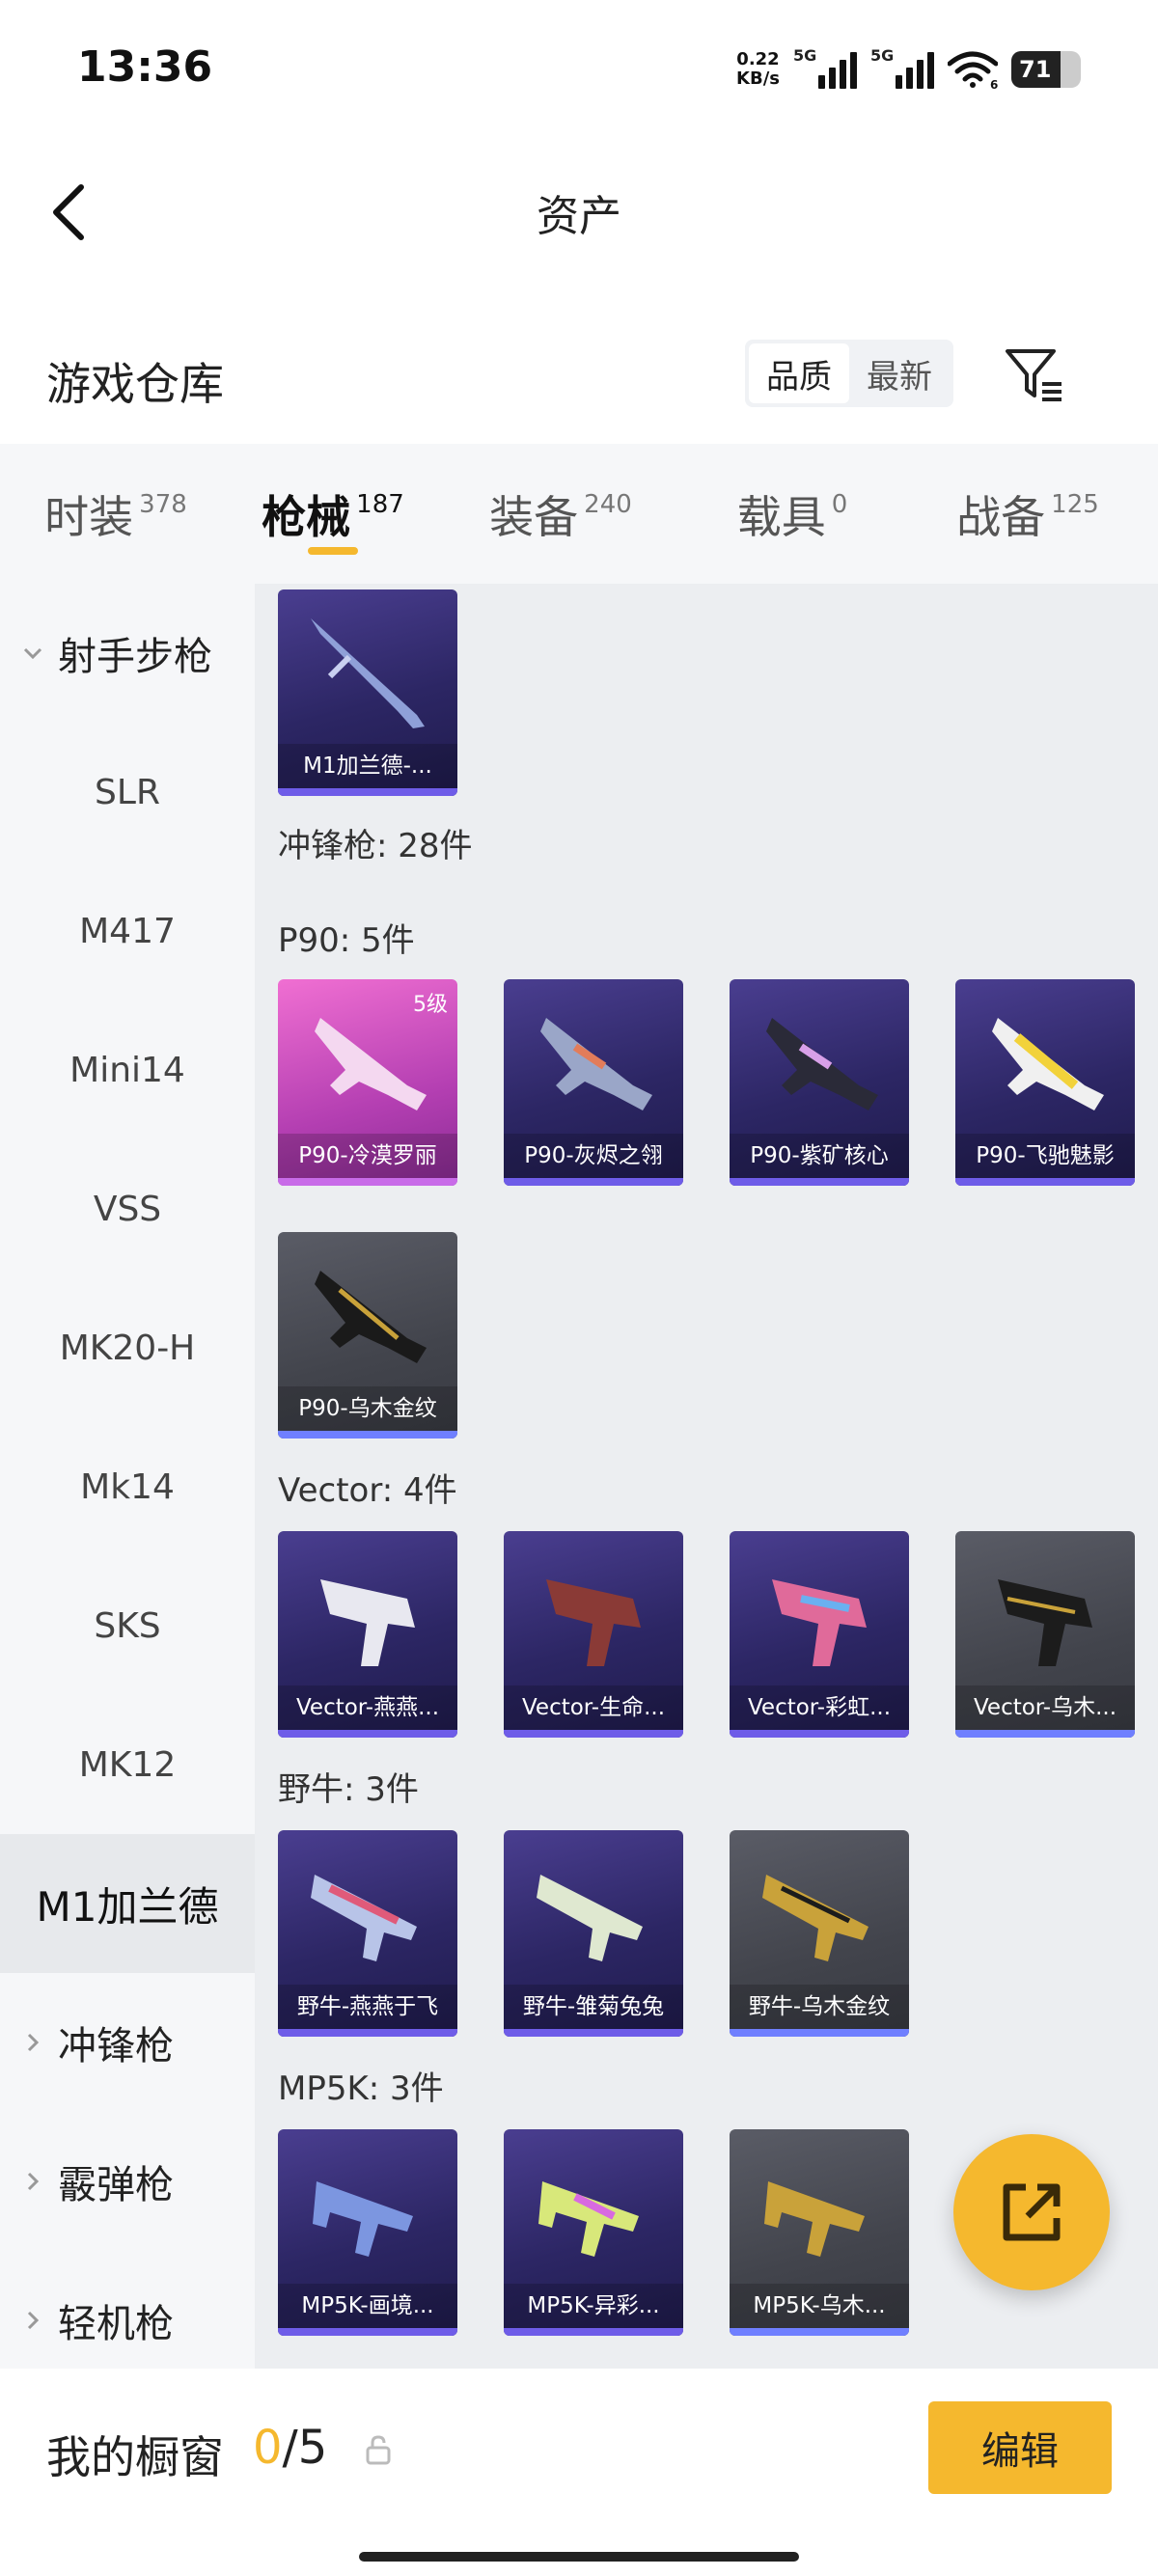  Describe the element at coordinates (127, 2181) in the screenshot. I see `sidebar-group-shotguns: 霰弹枪` at that location.